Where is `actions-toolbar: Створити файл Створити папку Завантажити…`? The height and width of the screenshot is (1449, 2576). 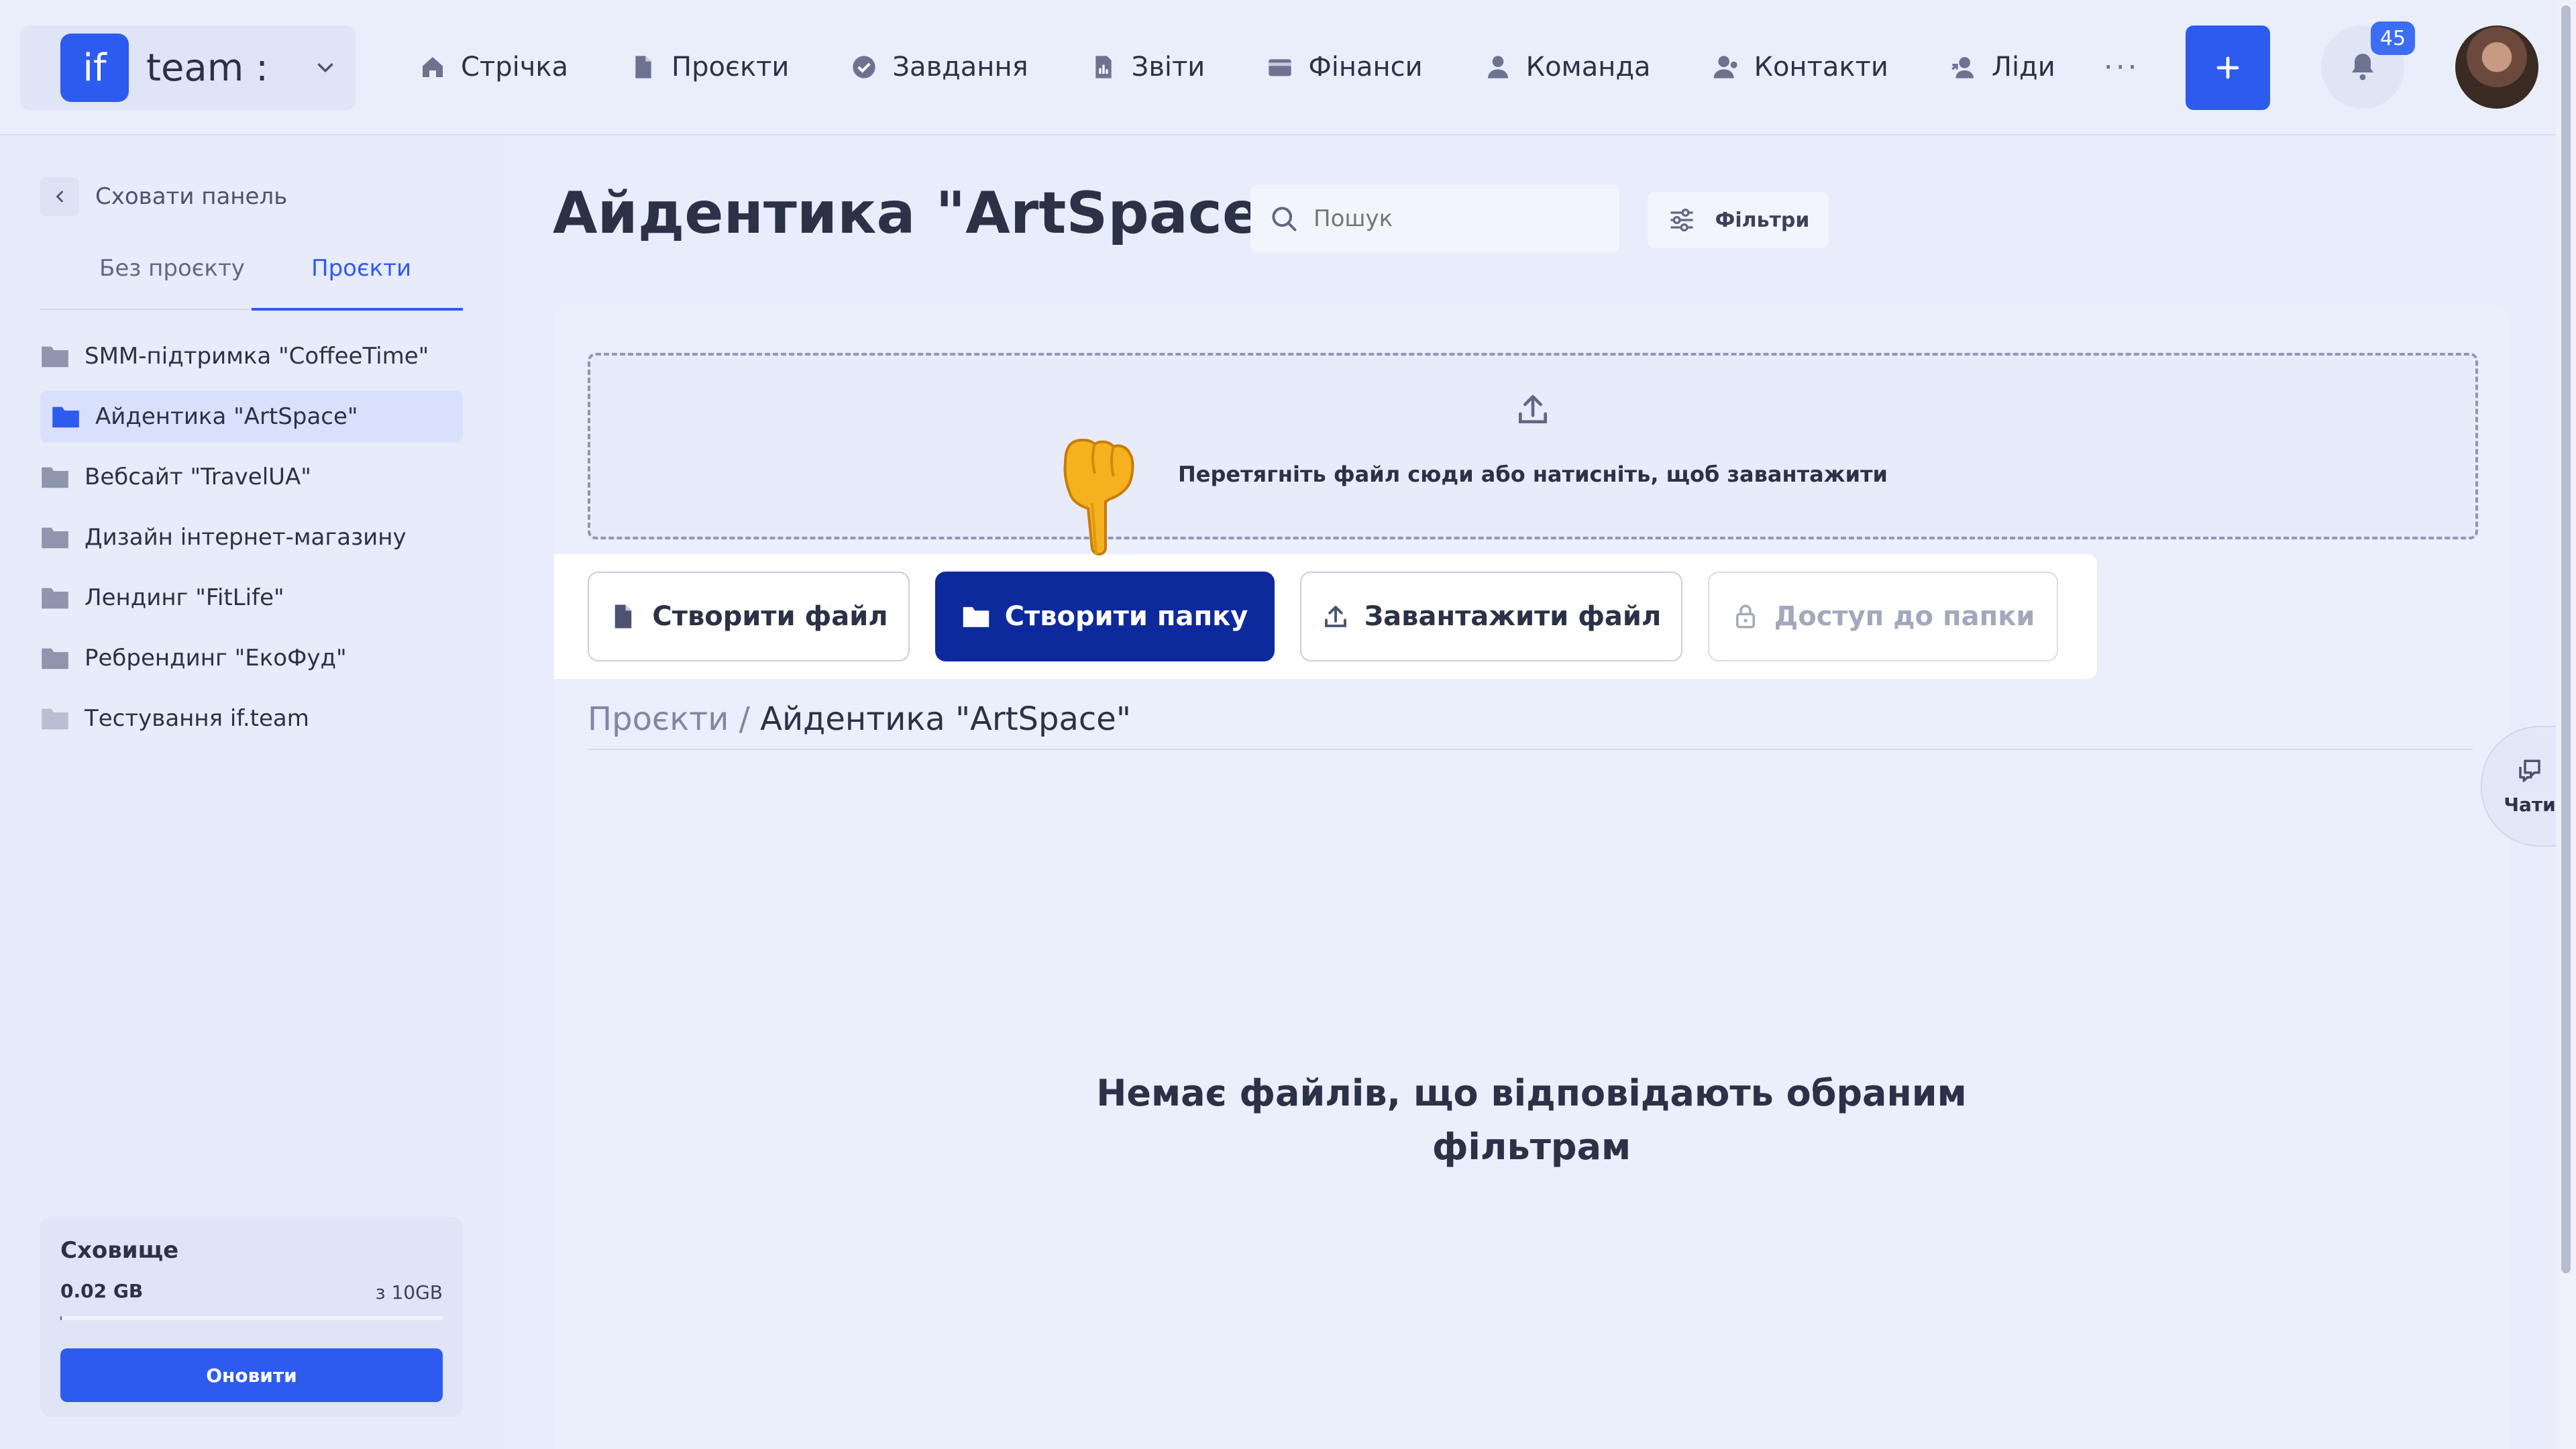
actions-toolbar: Створити файл Створити папку Завантажити… is located at coordinates (1325, 616).